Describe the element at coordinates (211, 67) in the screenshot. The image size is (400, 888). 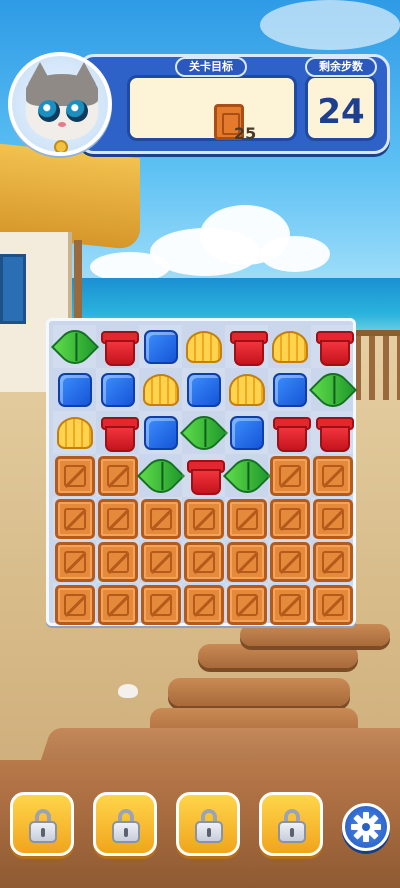
I see `level-target-title: 关卡目标` at that location.